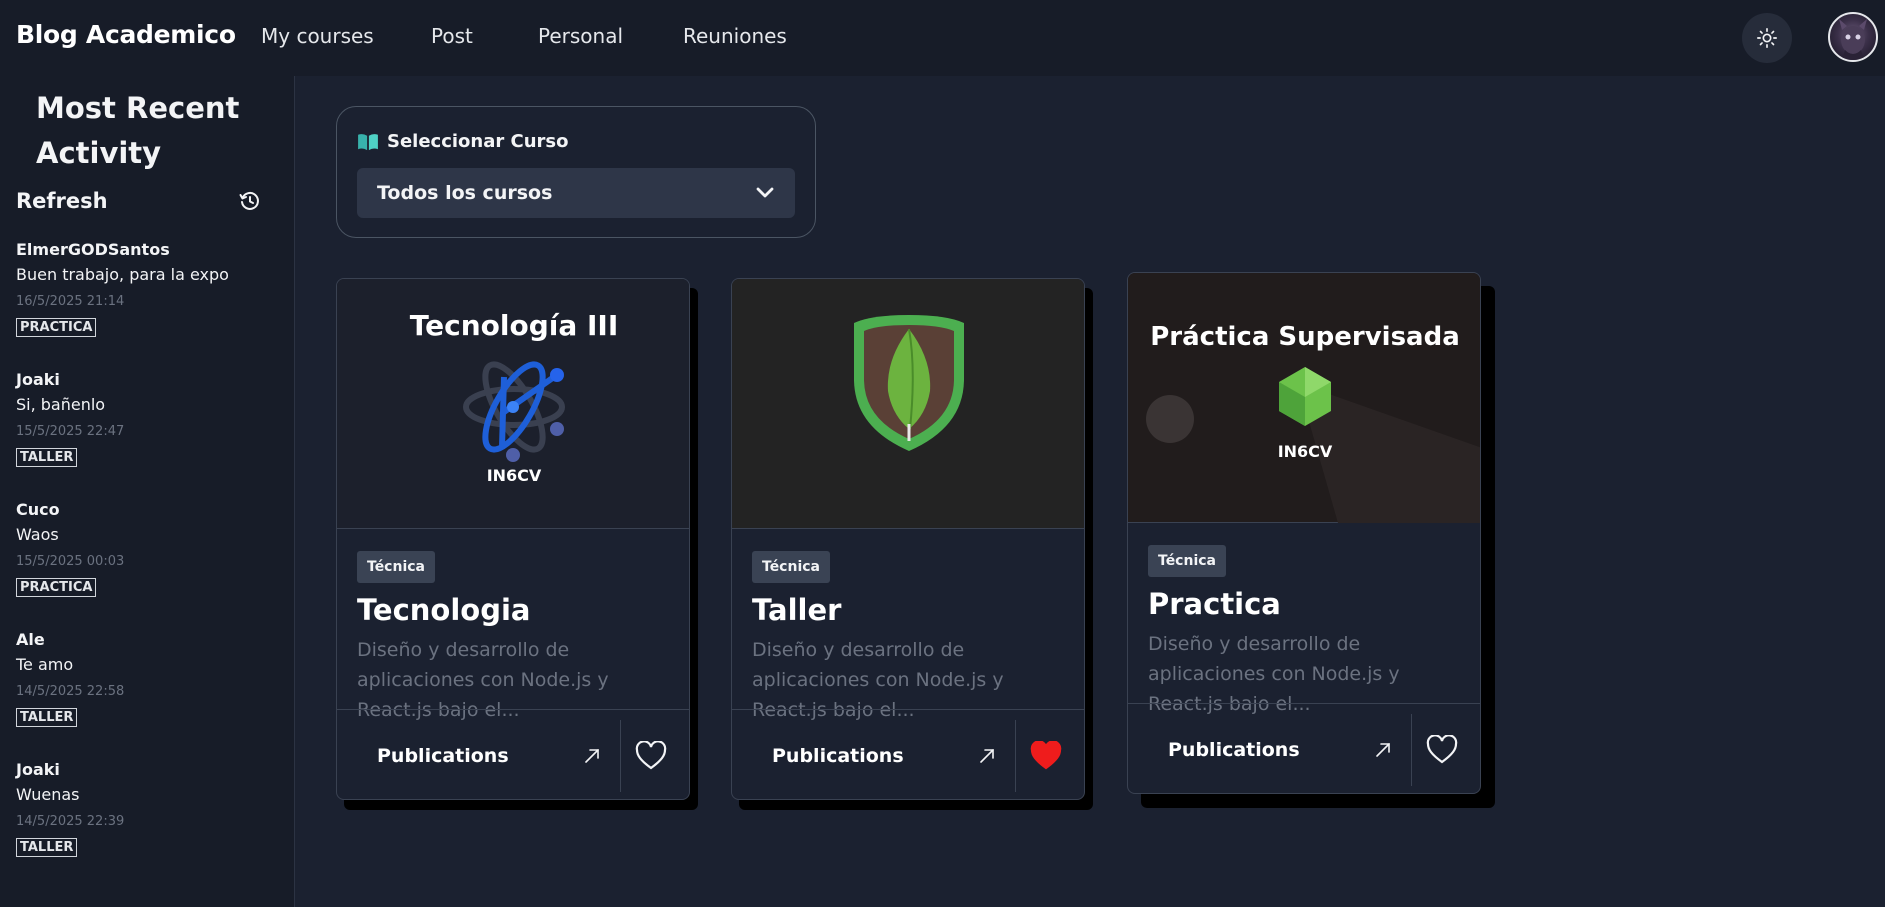 Image resolution: width=1885 pixels, height=907 pixels. I want to click on course-cover-art: Tecnología III IN6CV, so click(514, 397).